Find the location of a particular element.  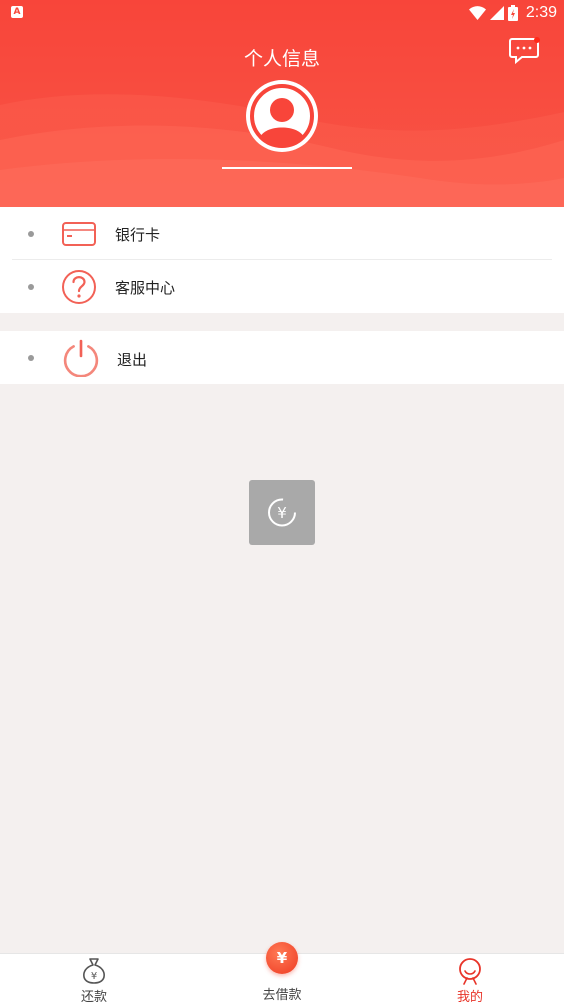

tab-repay: ¥ 还款 is located at coordinates (94, 978).